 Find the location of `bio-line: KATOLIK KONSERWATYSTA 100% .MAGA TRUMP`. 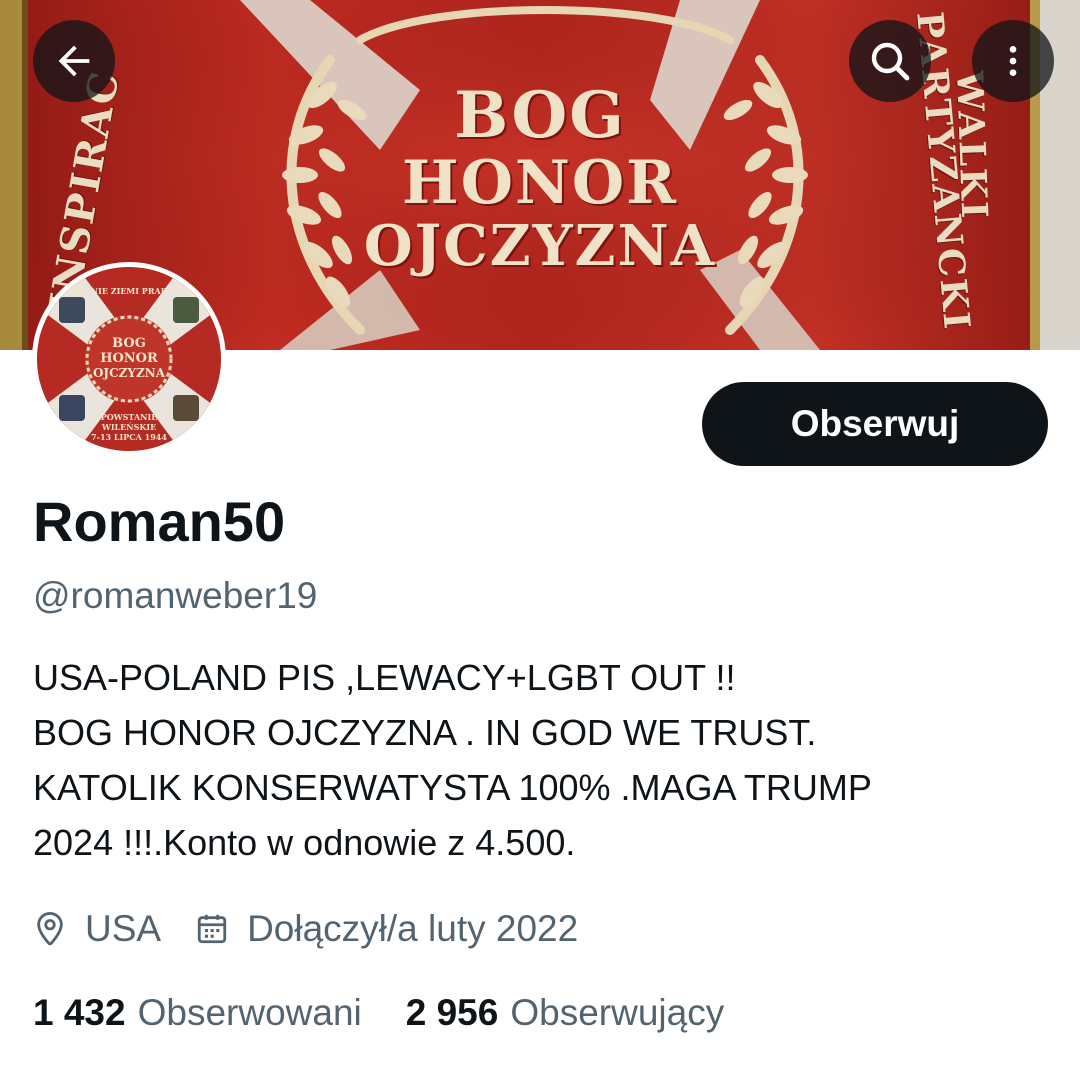

bio-line: KATOLIK KONSERWATYSTA 100% .MAGA TRUMP is located at coordinates (452, 787).